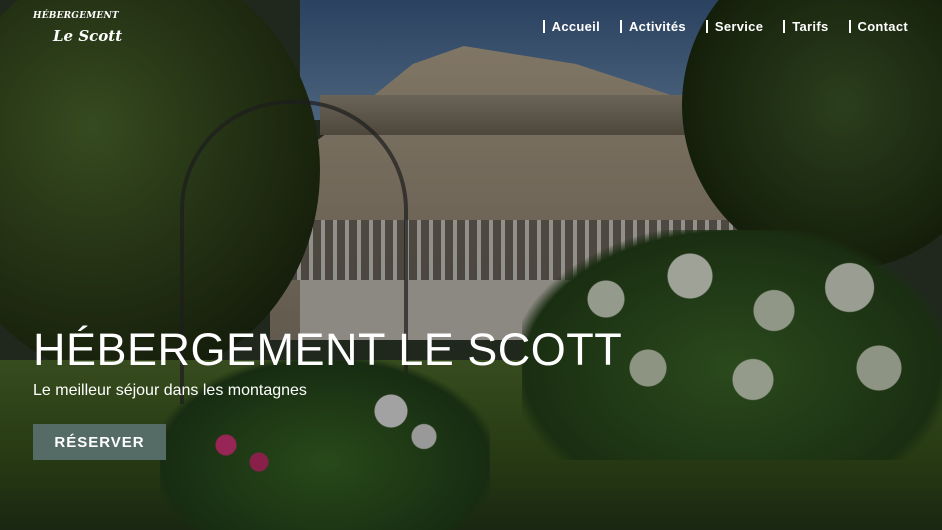 Image resolution: width=942 pixels, height=530 pixels. Describe the element at coordinates (88, 36) in the screenshot. I see `logo-line-2: Le Scott` at that location.